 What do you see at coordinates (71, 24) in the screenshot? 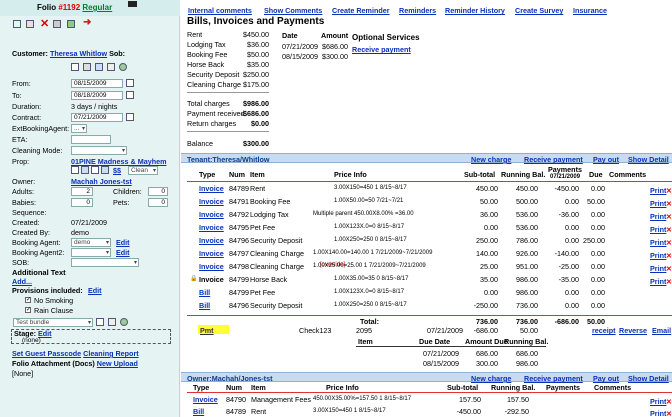
I see `save-icon` at bounding box center [71, 24].